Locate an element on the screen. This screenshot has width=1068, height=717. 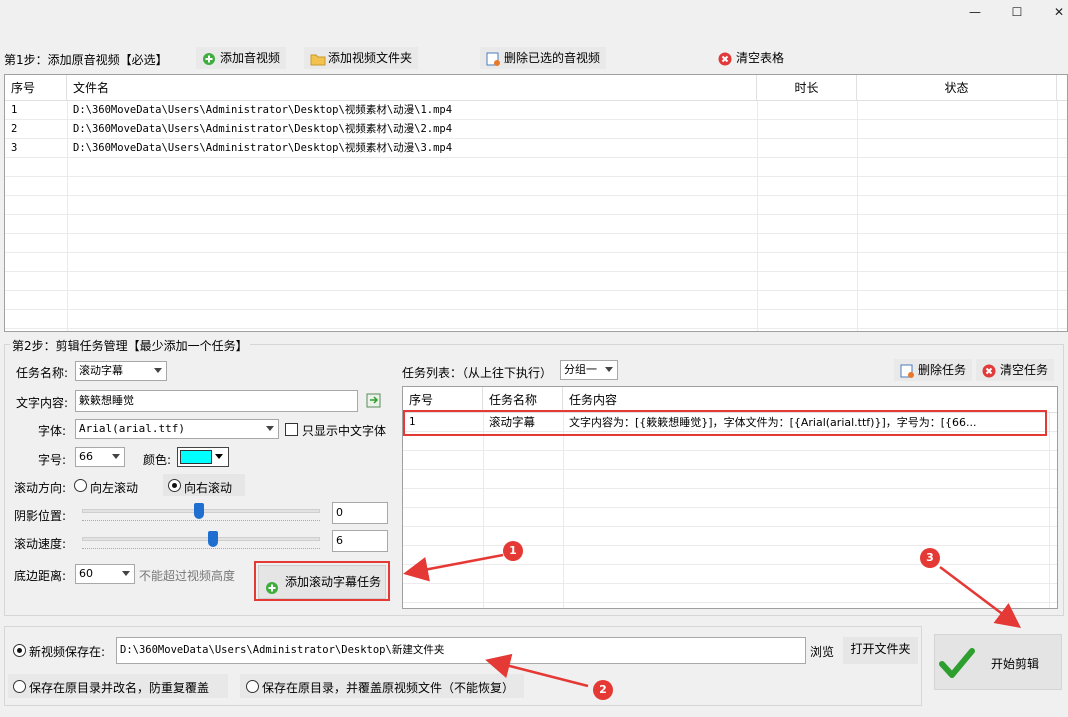
speed-slider-track is located at coordinates (201, 539).